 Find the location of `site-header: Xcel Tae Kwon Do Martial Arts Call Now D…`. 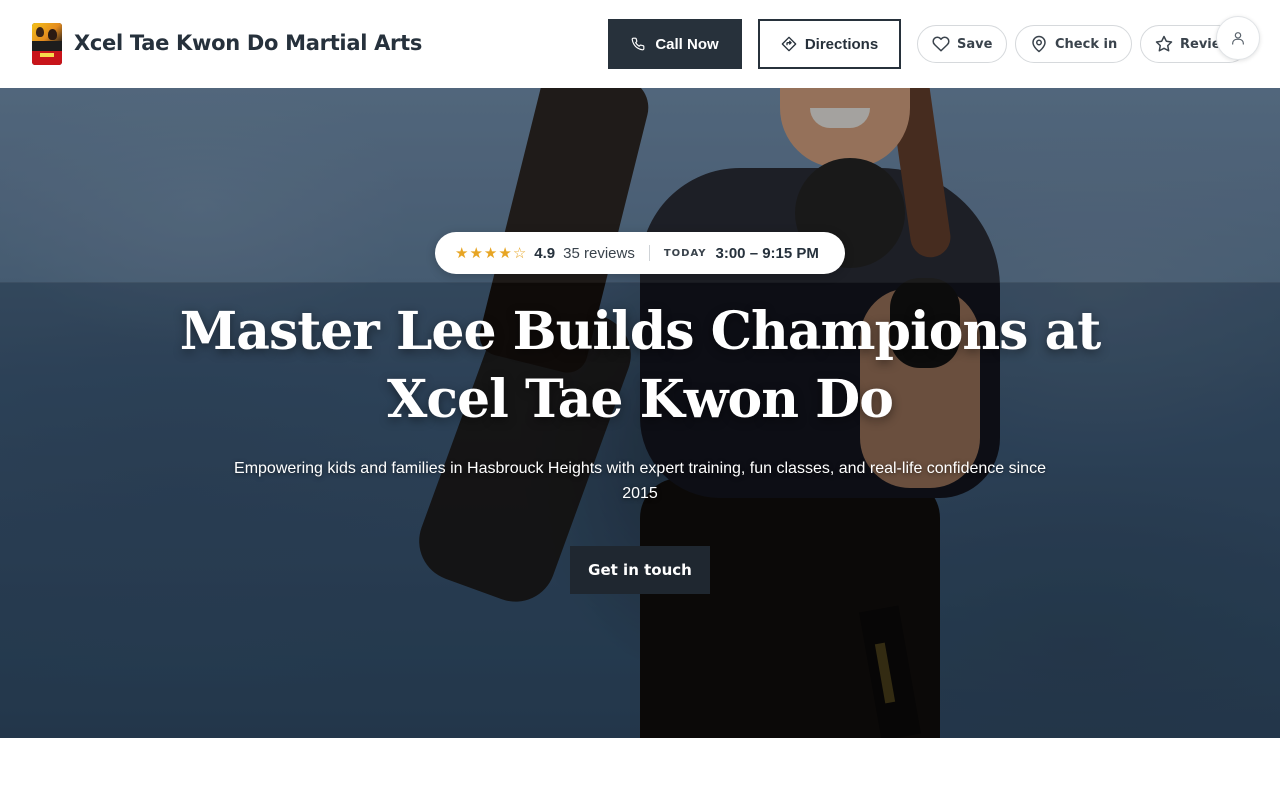

site-header: Xcel Tae Kwon Do Martial Arts Call Now D… is located at coordinates (640, 44).